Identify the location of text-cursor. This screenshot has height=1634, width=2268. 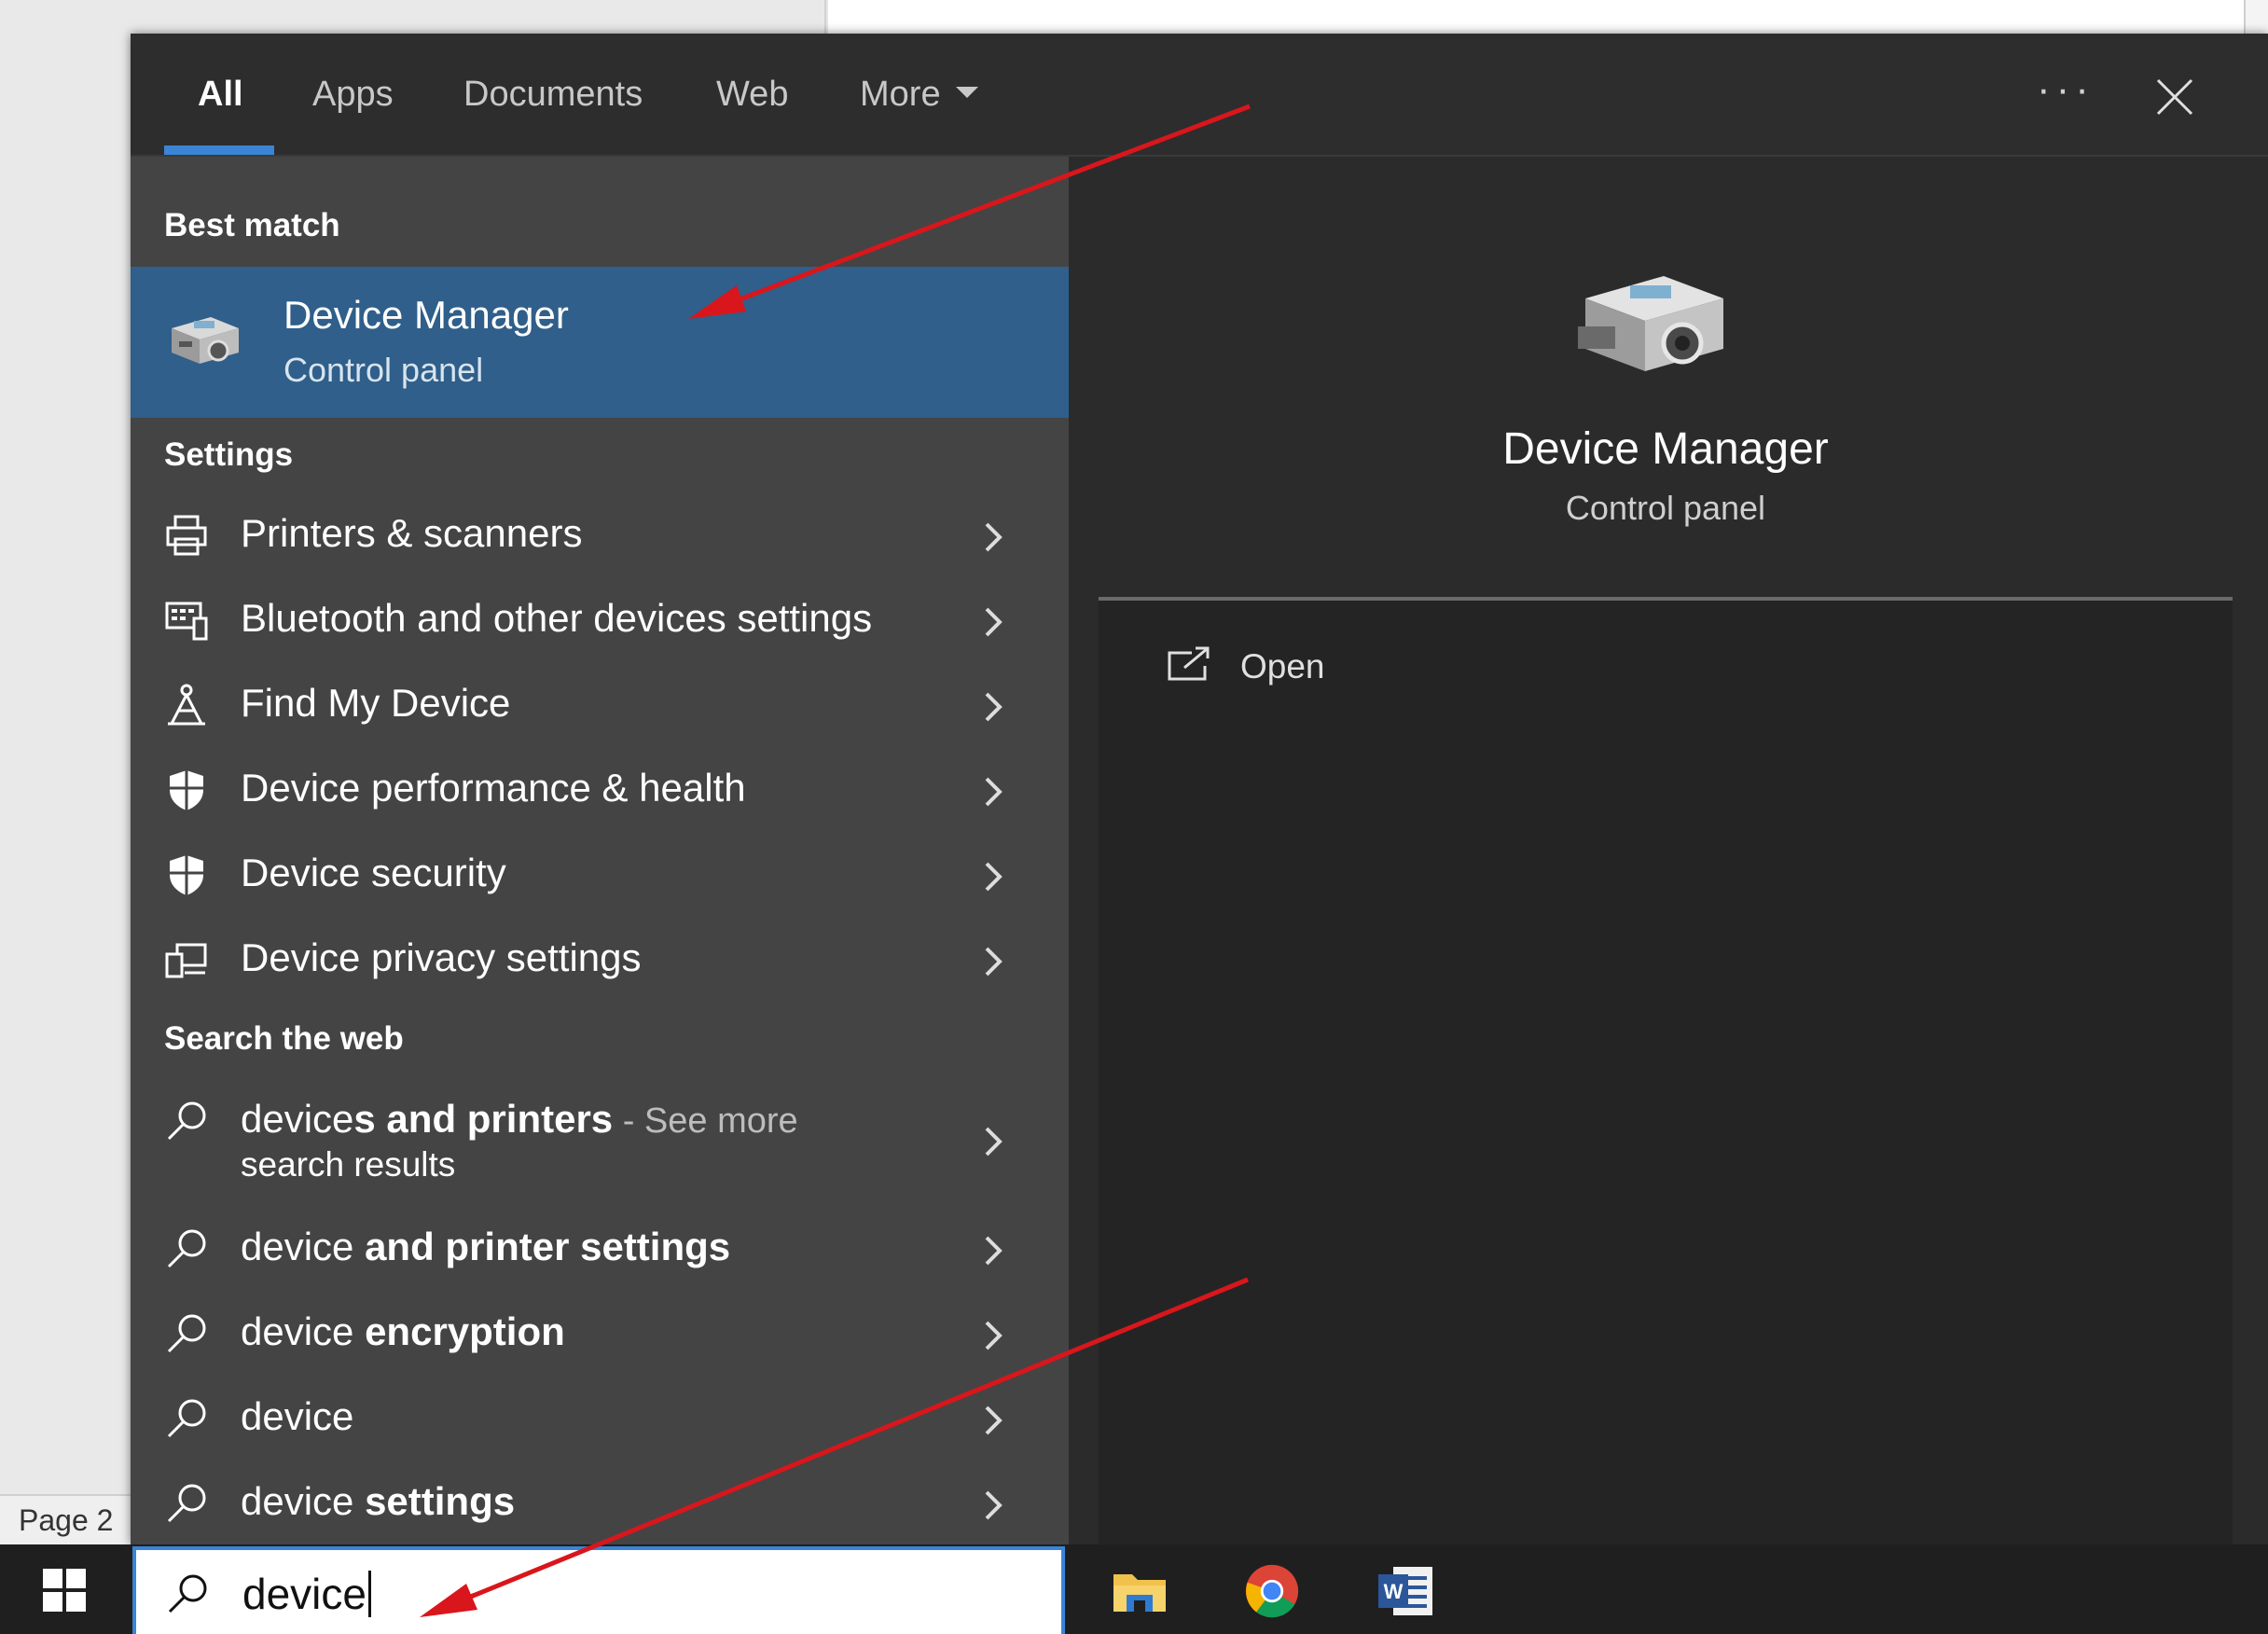
(369, 1593).